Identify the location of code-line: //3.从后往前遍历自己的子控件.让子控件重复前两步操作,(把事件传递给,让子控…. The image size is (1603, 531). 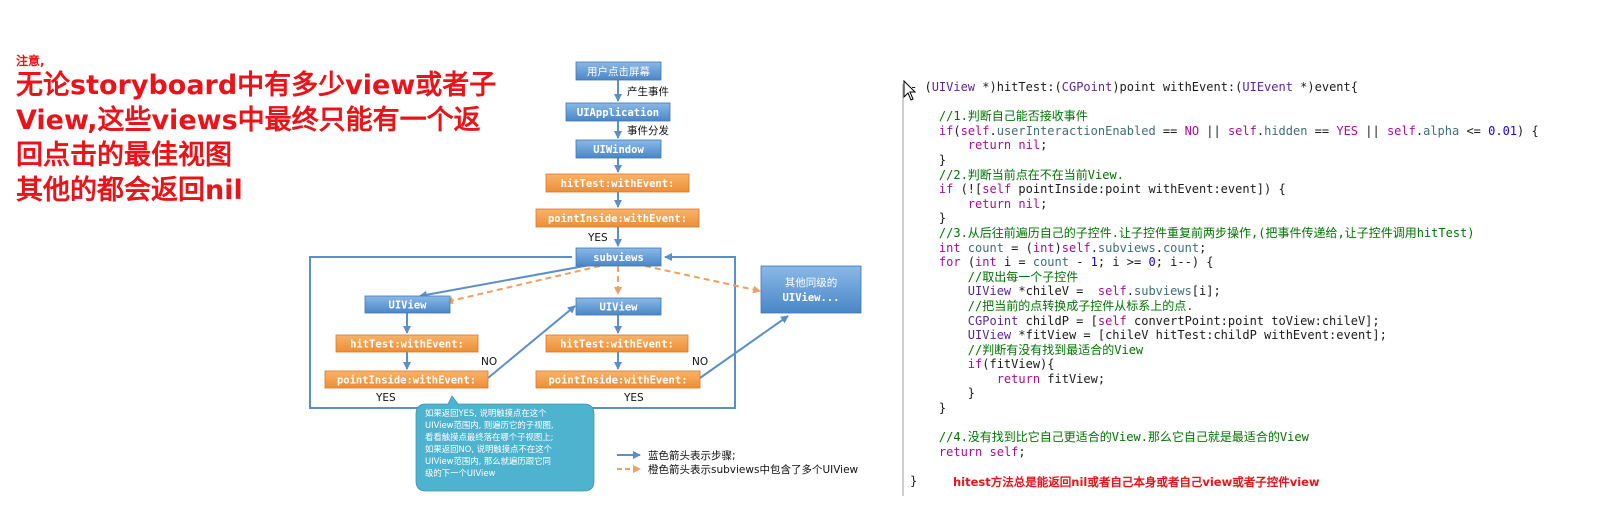
(1206, 232).